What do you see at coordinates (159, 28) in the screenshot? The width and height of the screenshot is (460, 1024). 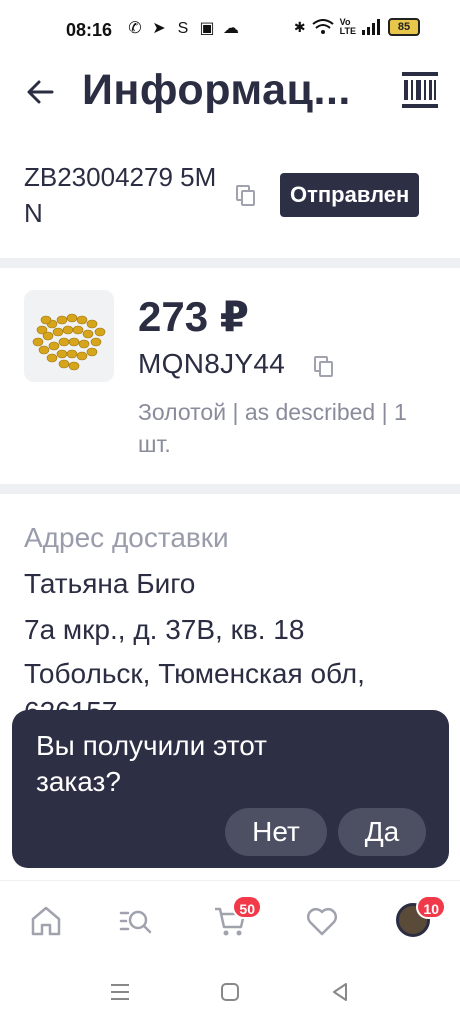 I see `telegram-icon: ➤` at bounding box center [159, 28].